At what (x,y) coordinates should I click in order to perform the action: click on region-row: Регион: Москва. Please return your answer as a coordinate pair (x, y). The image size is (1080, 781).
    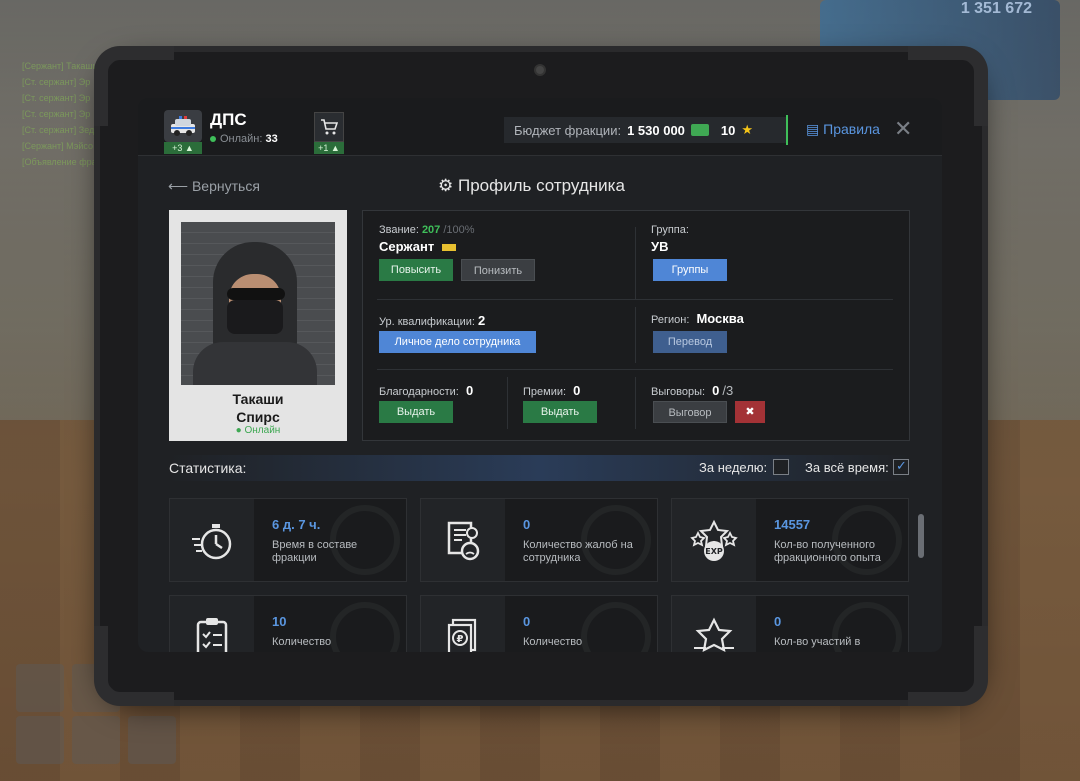
    Looking at the image, I should click on (697, 318).